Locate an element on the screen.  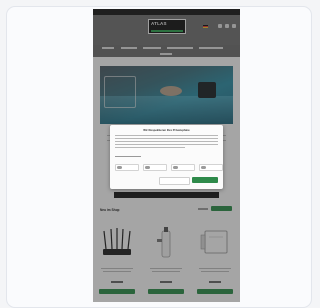
modal-title: Wir Respektieren Ihre Privatsphäre is located at coordinates (166, 130).